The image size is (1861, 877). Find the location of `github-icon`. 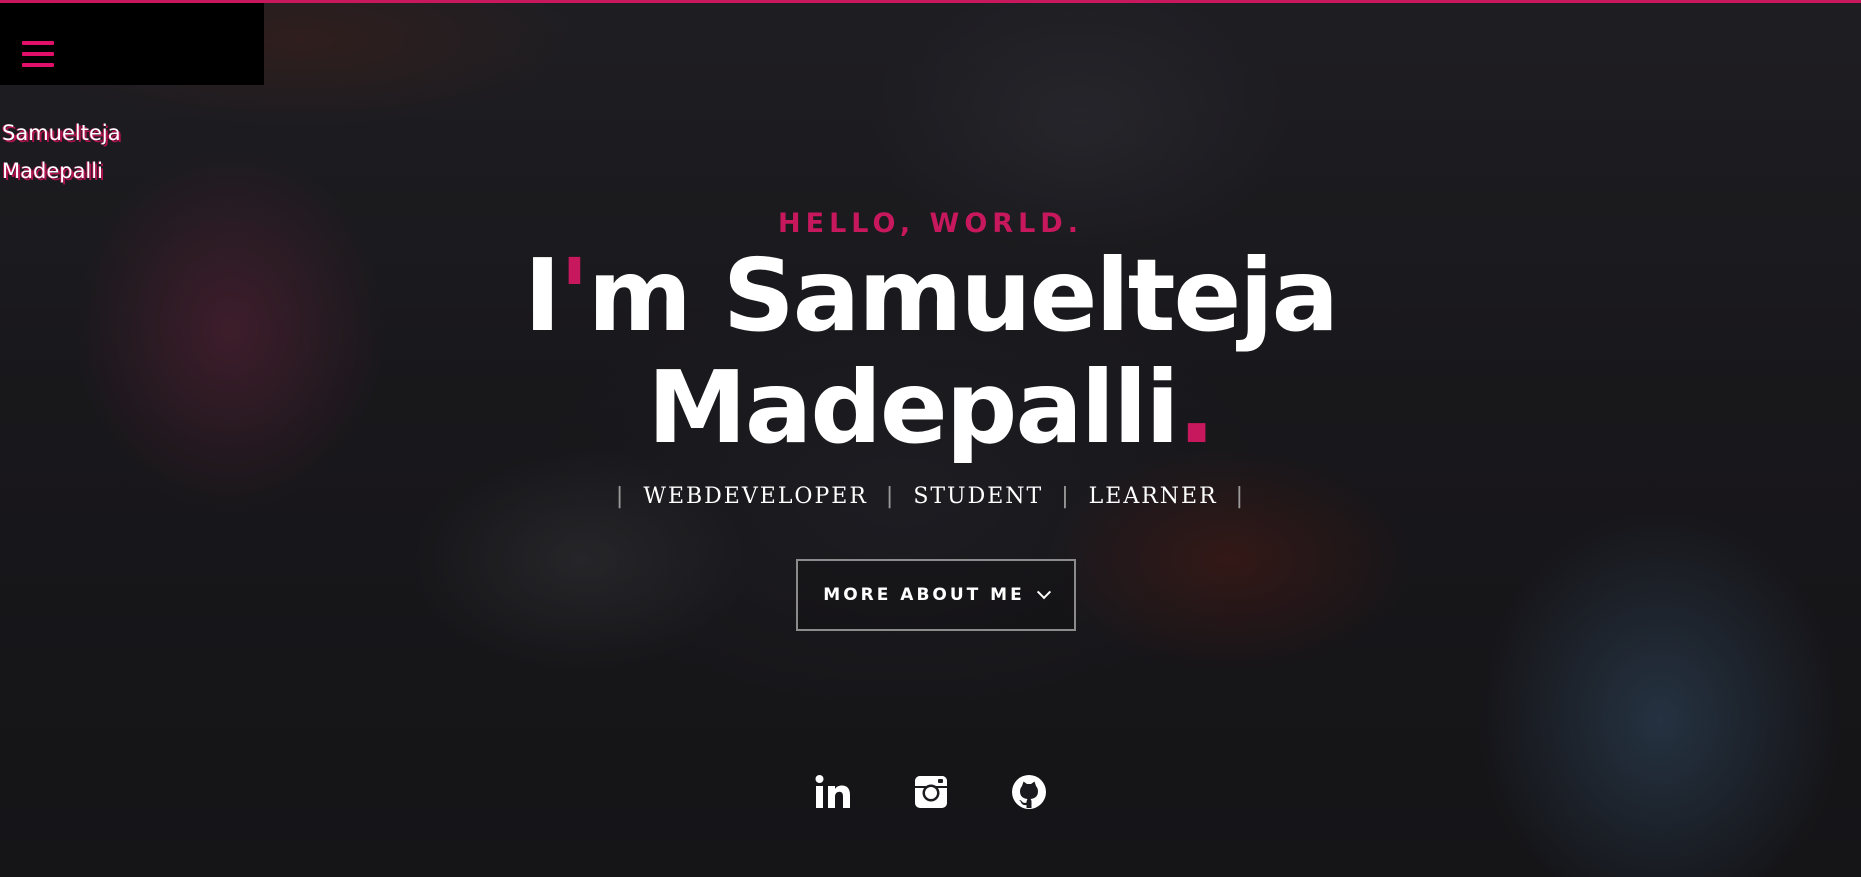

github-icon is located at coordinates (1029, 792).